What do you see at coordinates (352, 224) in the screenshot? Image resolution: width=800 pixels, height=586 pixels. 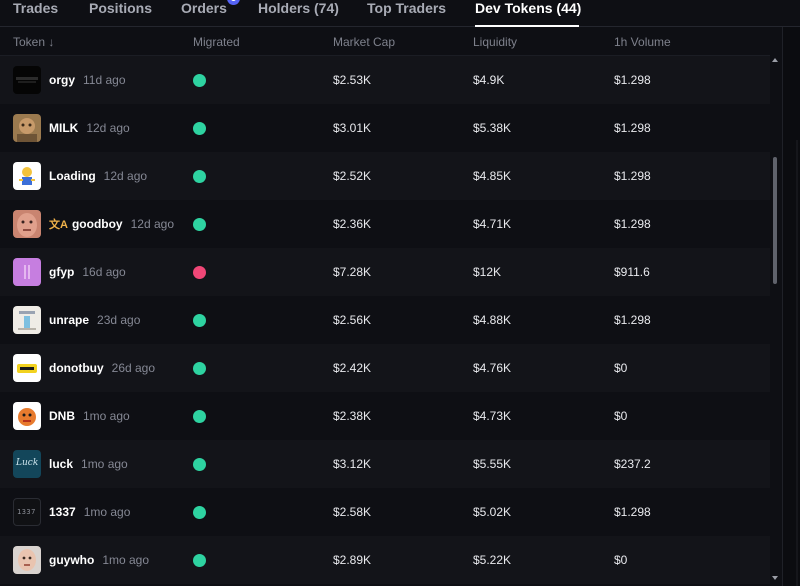 I see `market-cap-value: $2.36K` at bounding box center [352, 224].